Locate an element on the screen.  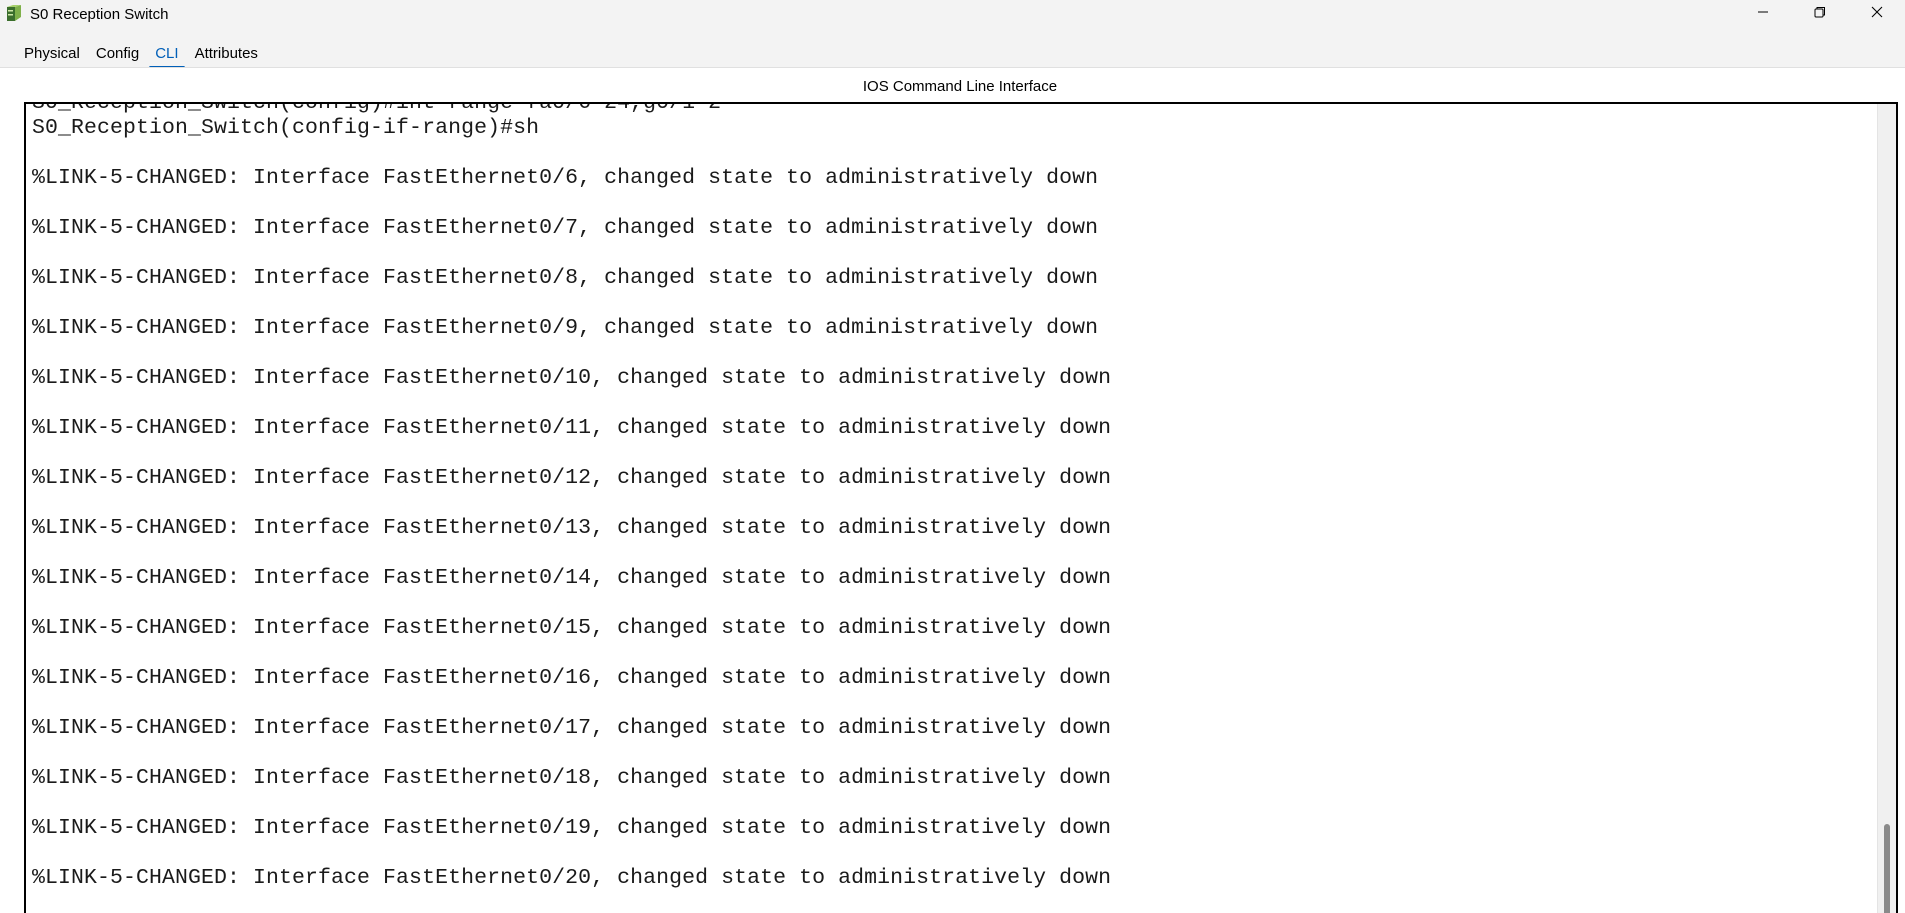
close-icon is located at coordinates (1877, 14).